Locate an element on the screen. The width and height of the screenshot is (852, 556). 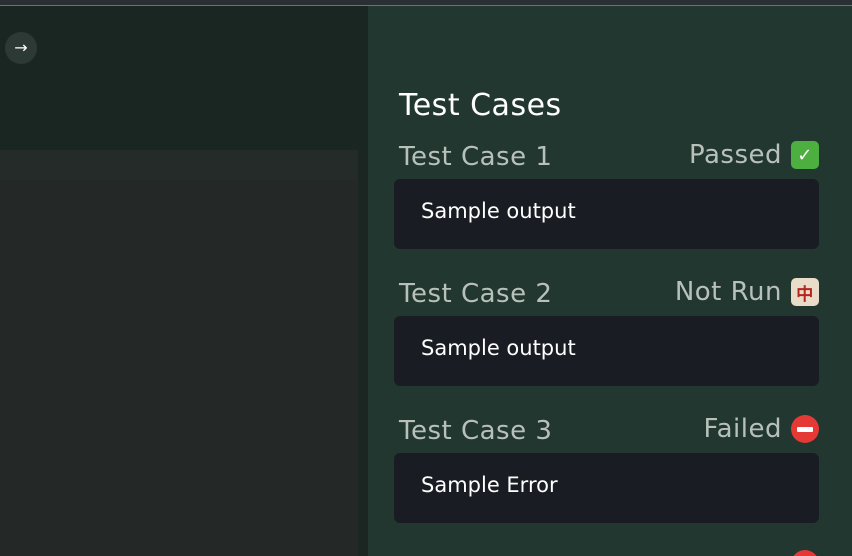
test-case-status: Failed is located at coordinates (761, 429).